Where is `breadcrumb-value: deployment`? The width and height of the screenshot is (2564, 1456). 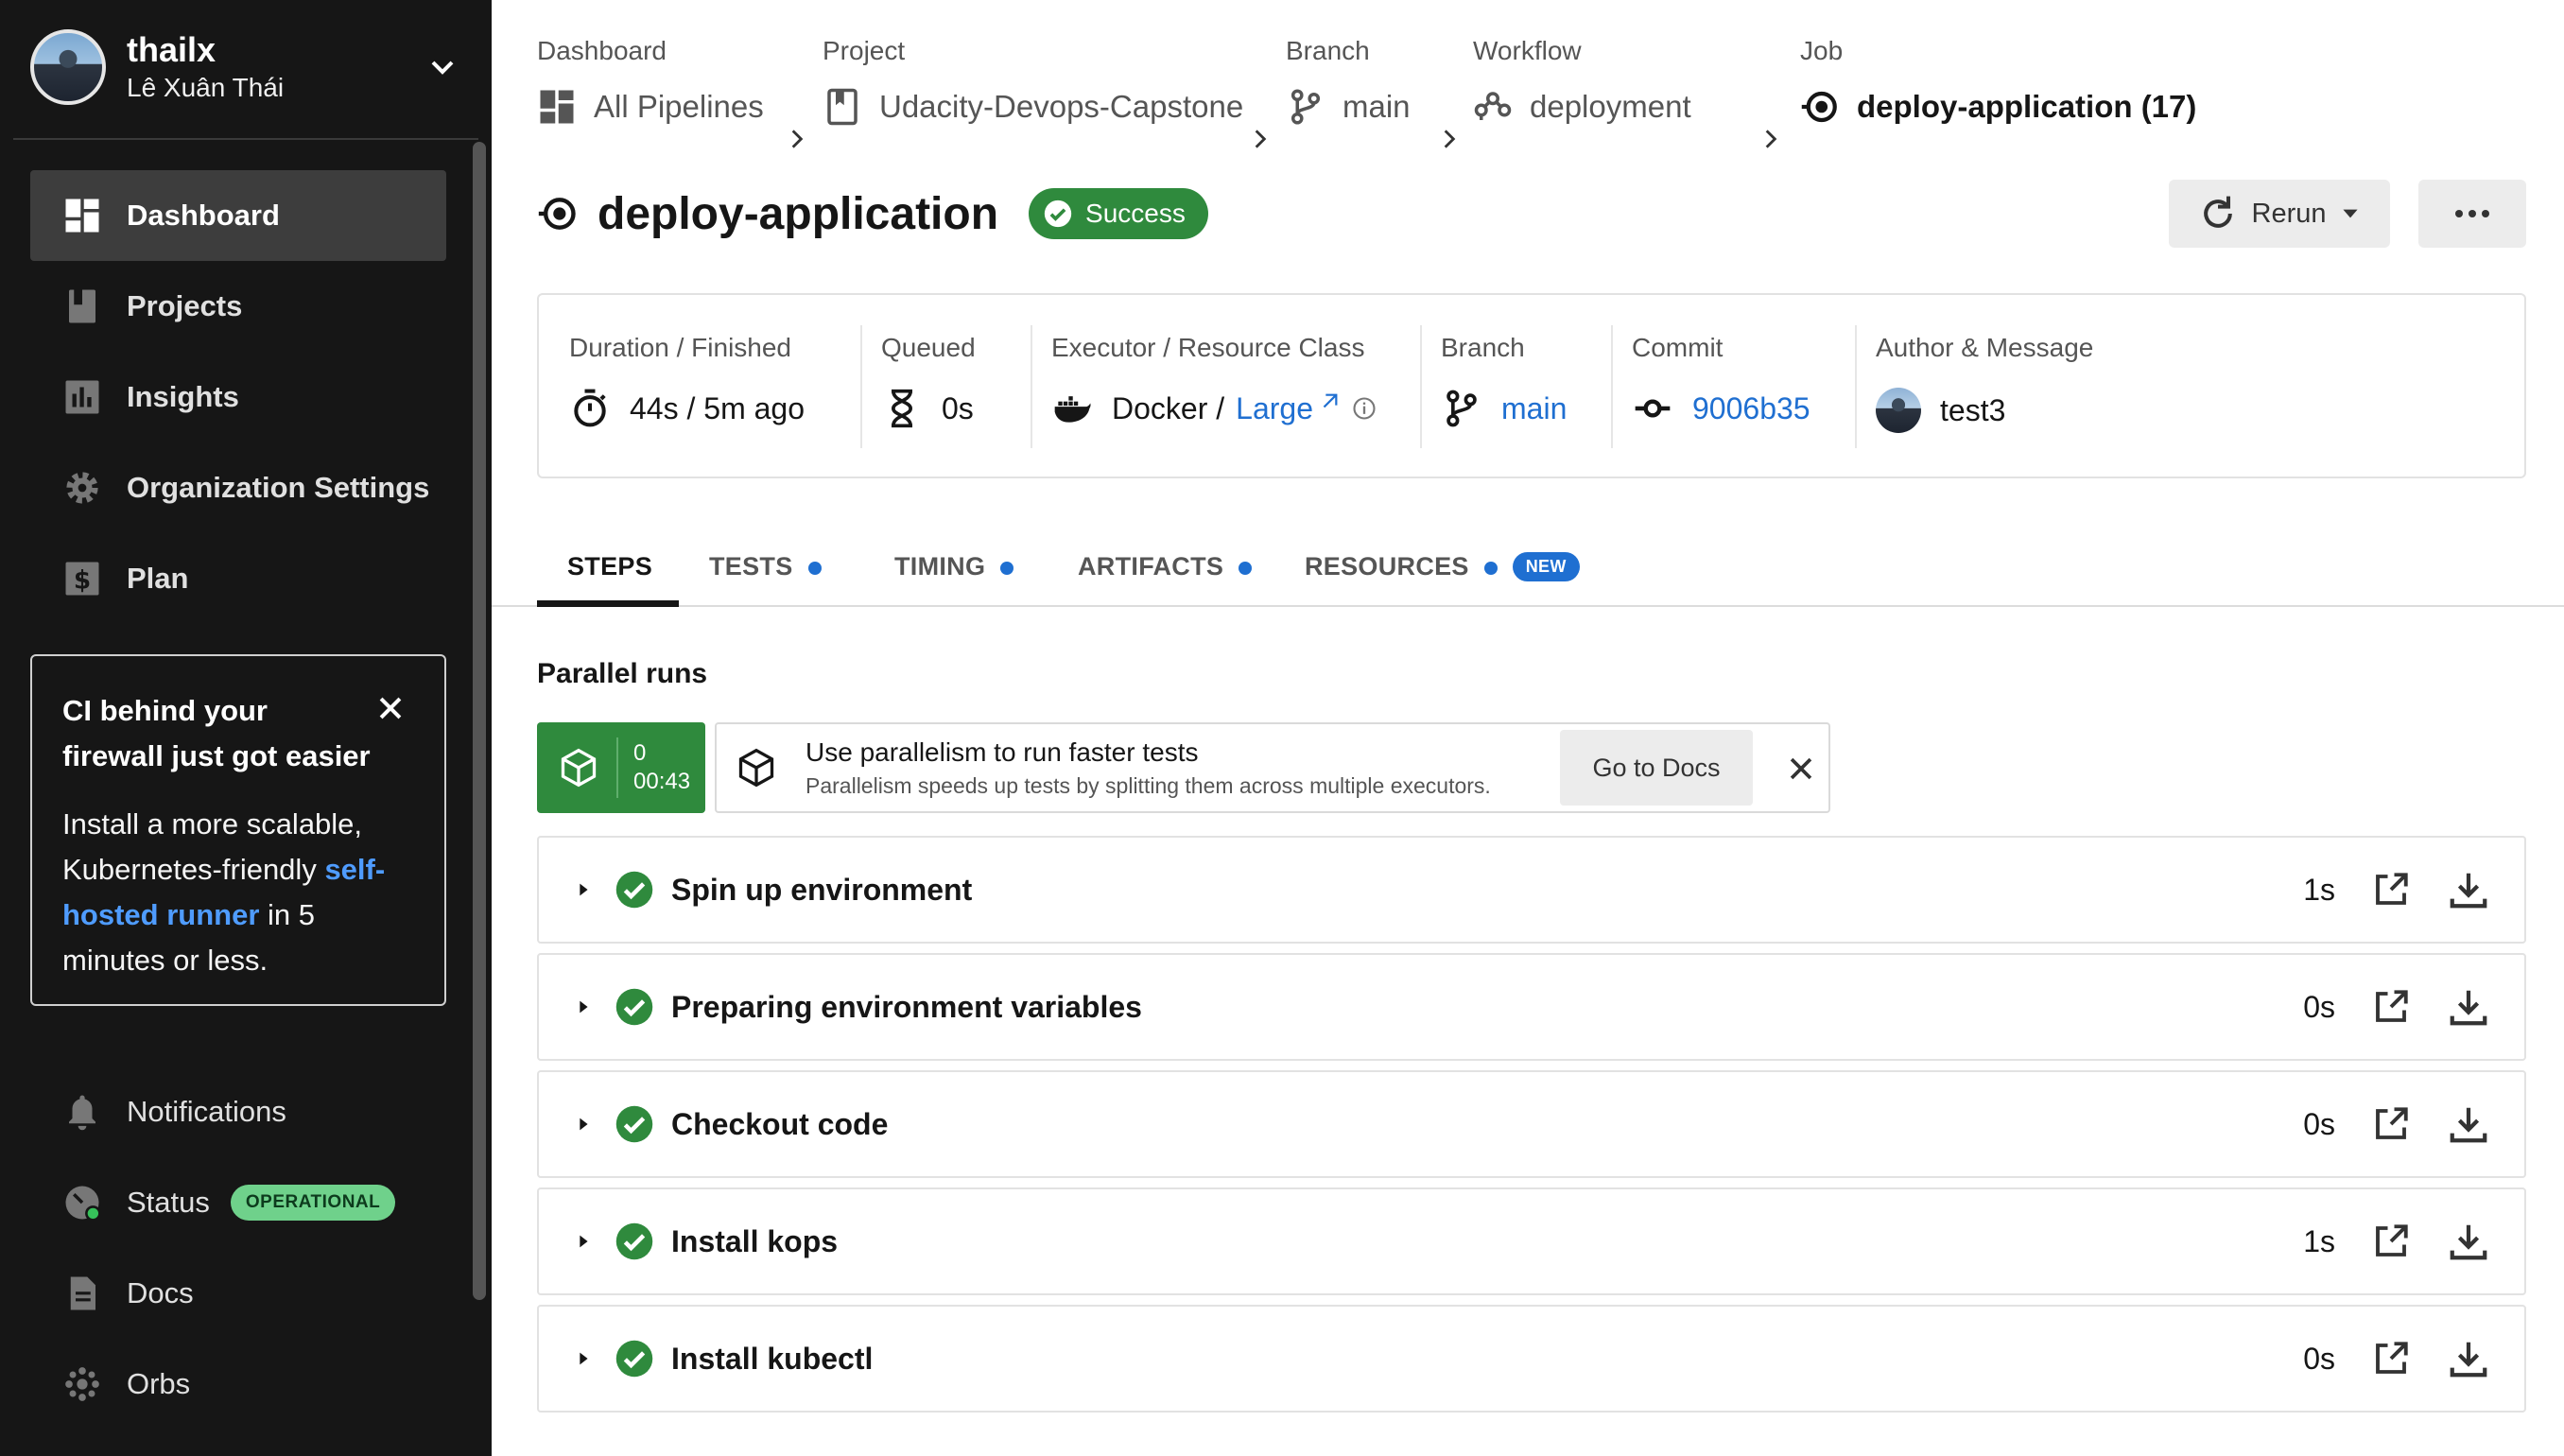
breadcrumb-value: deployment is located at coordinates (1610, 106).